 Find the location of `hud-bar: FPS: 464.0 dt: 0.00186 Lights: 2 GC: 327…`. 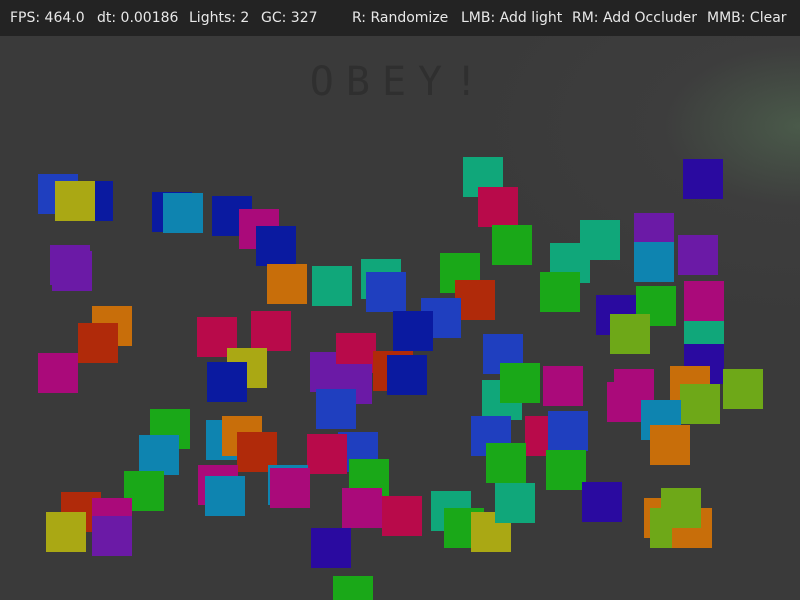

hud-bar: FPS: 464.0 dt: 0.00186 Lights: 2 GC: 327… is located at coordinates (400, 18).